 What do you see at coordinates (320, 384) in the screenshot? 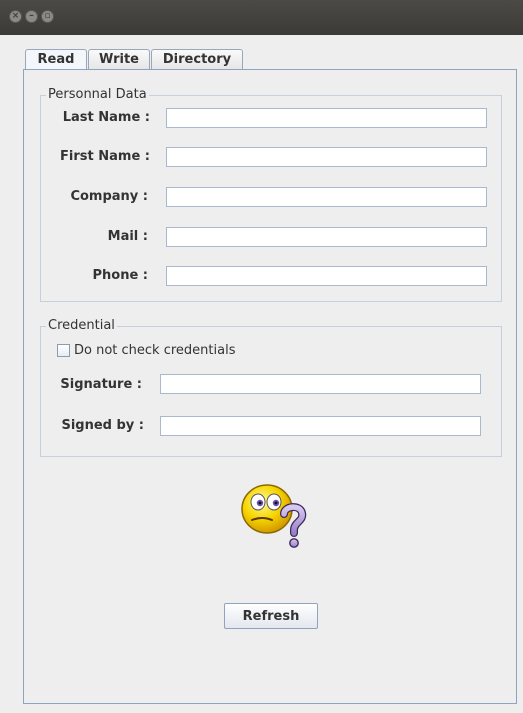
I see `signature-field` at bounding box center [320, 384].